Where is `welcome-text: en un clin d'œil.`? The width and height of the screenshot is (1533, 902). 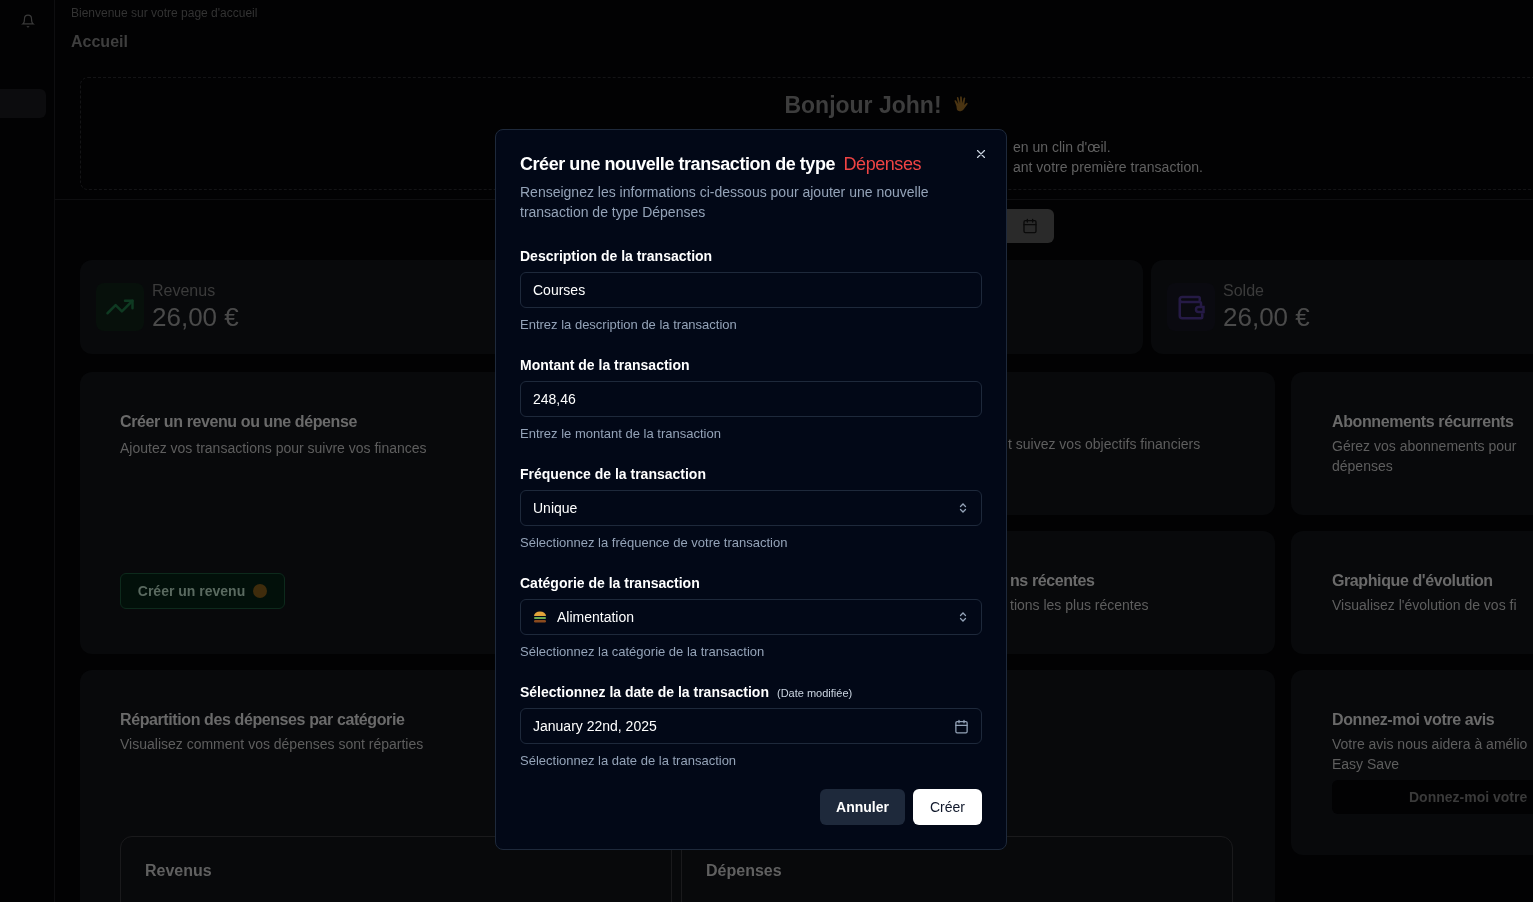
welcome-text: en un clin d'œil. is located at coordinates (1062, 147).